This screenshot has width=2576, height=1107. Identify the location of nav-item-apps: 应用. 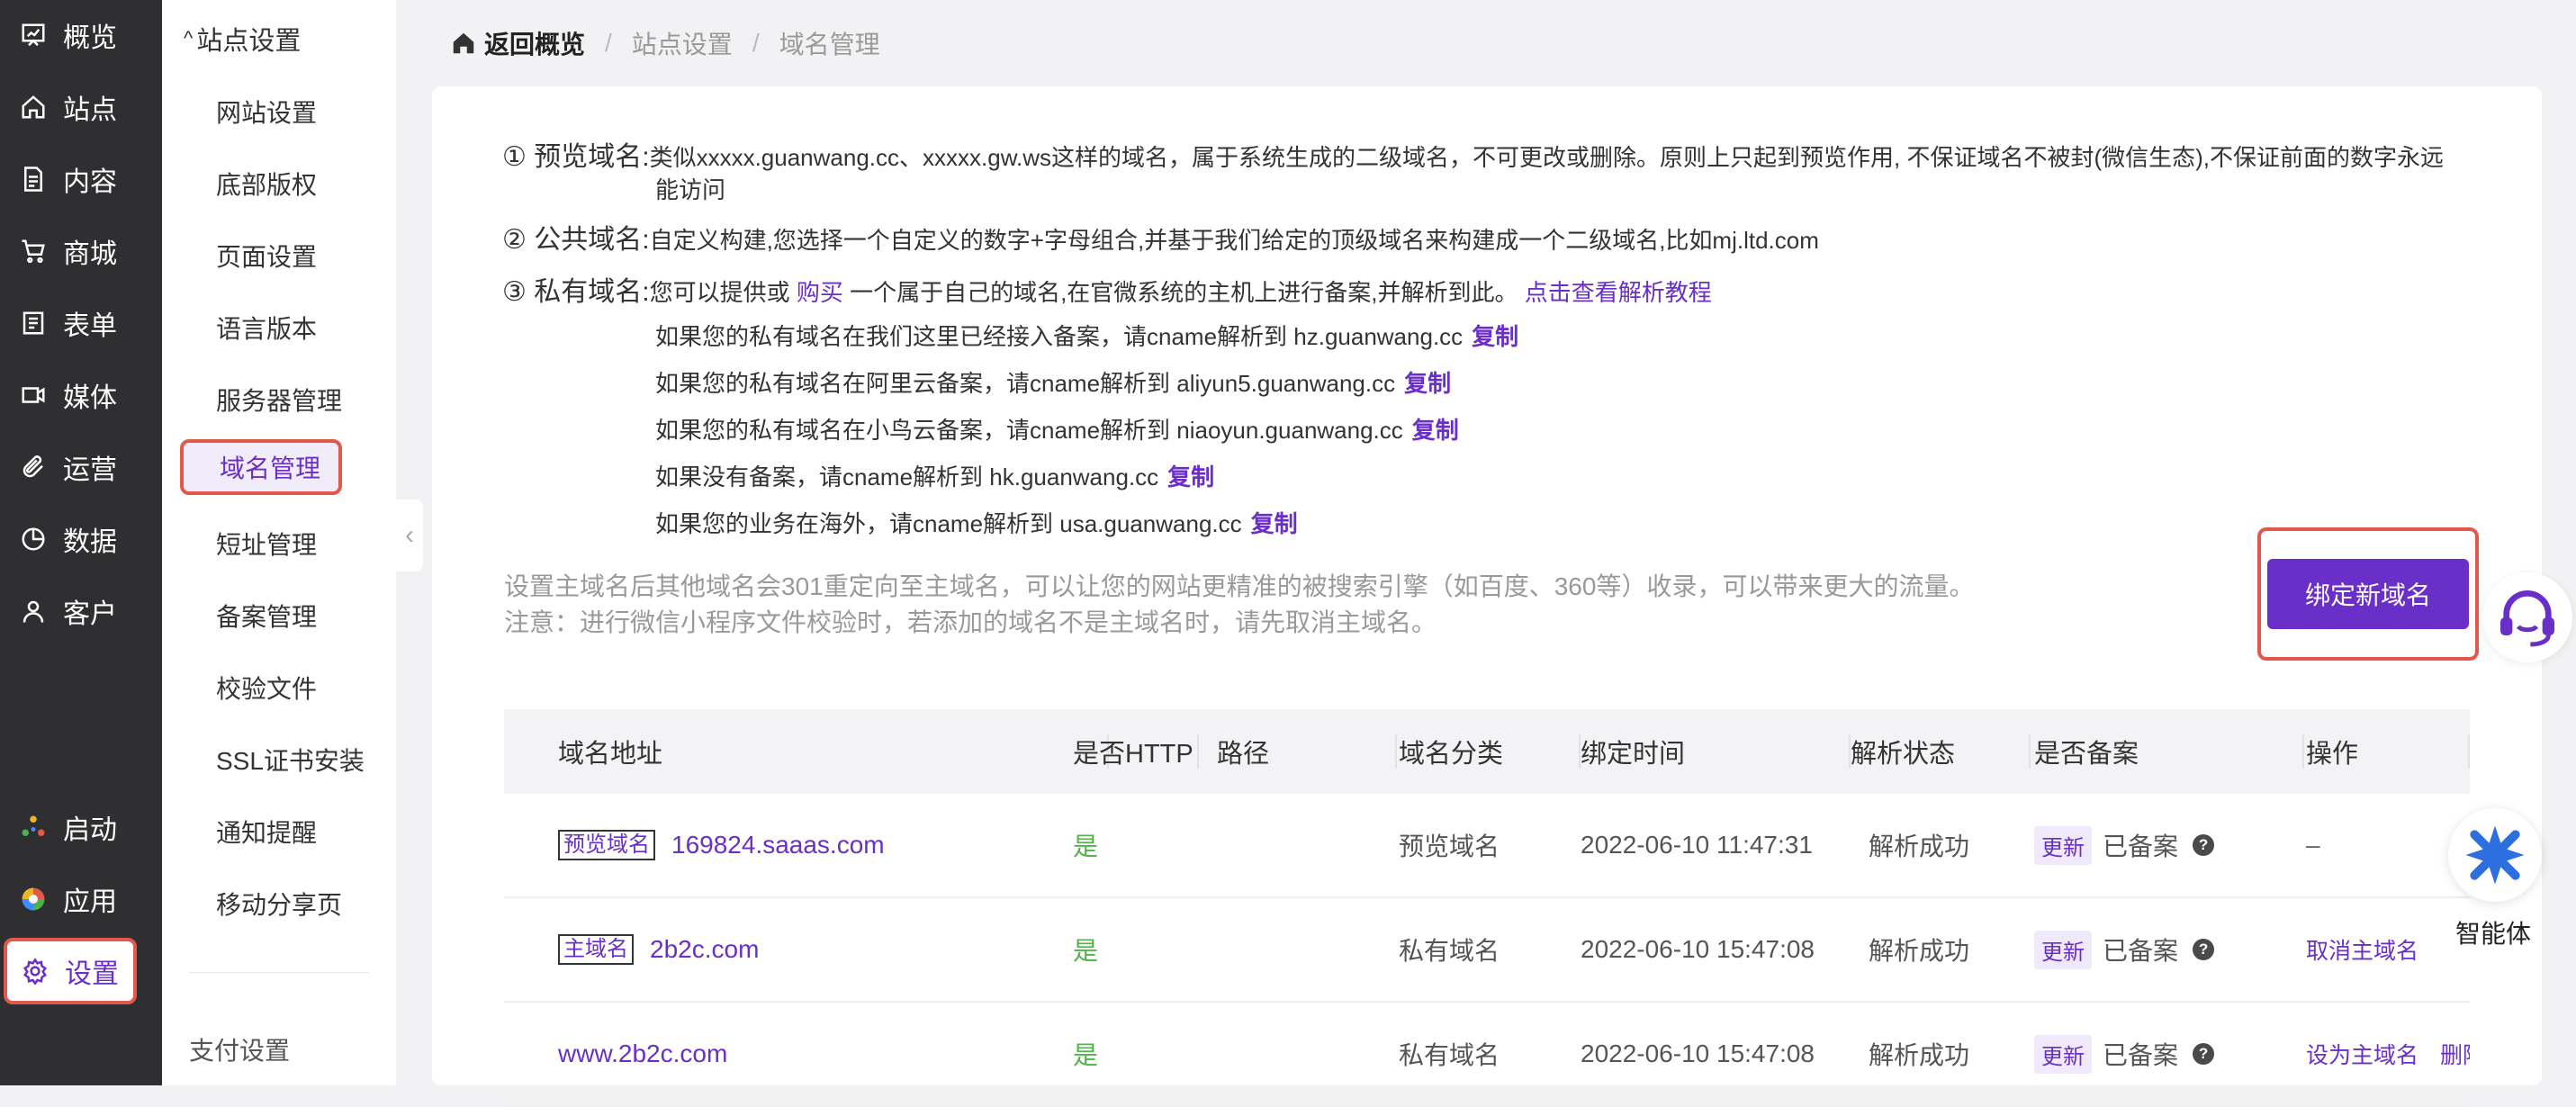
(81, 899).